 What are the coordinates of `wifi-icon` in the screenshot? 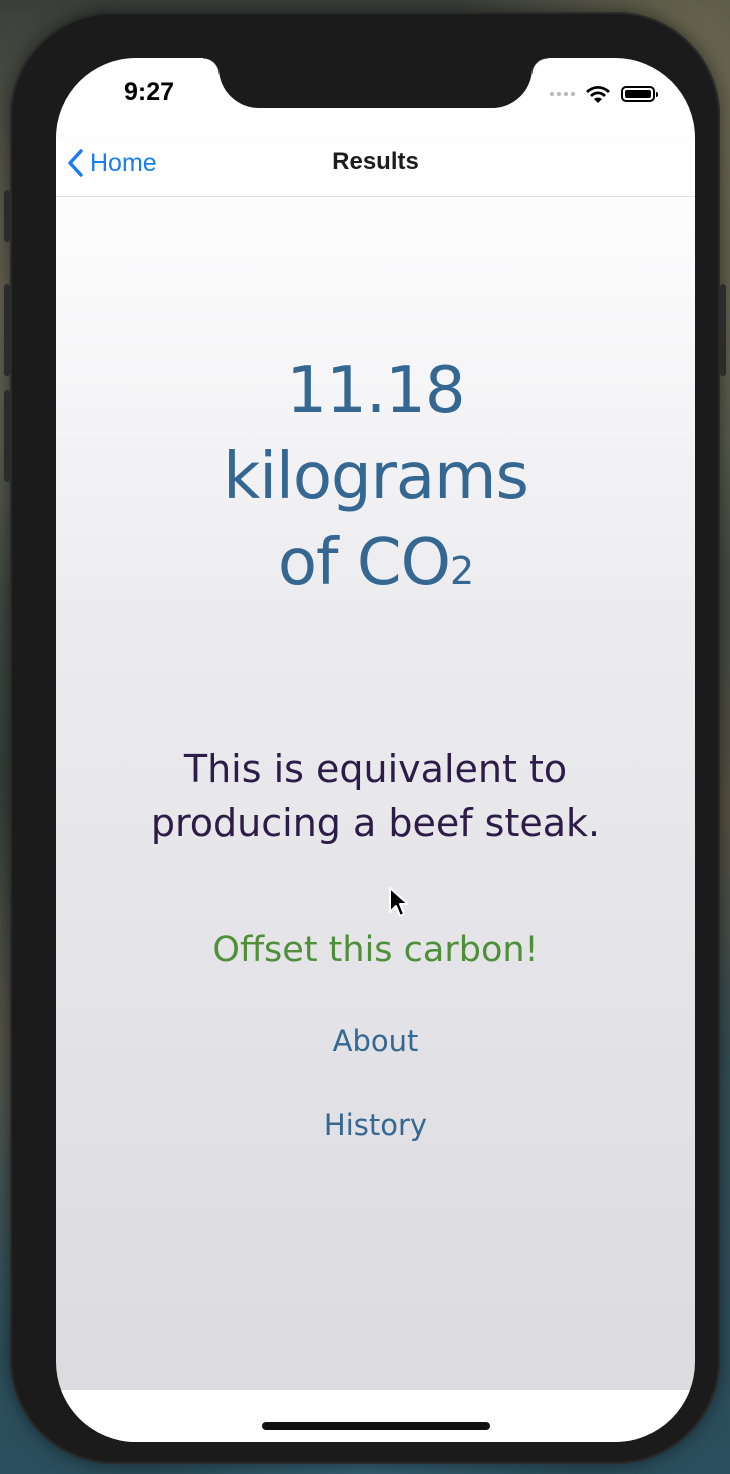 It's located at (598, 94).